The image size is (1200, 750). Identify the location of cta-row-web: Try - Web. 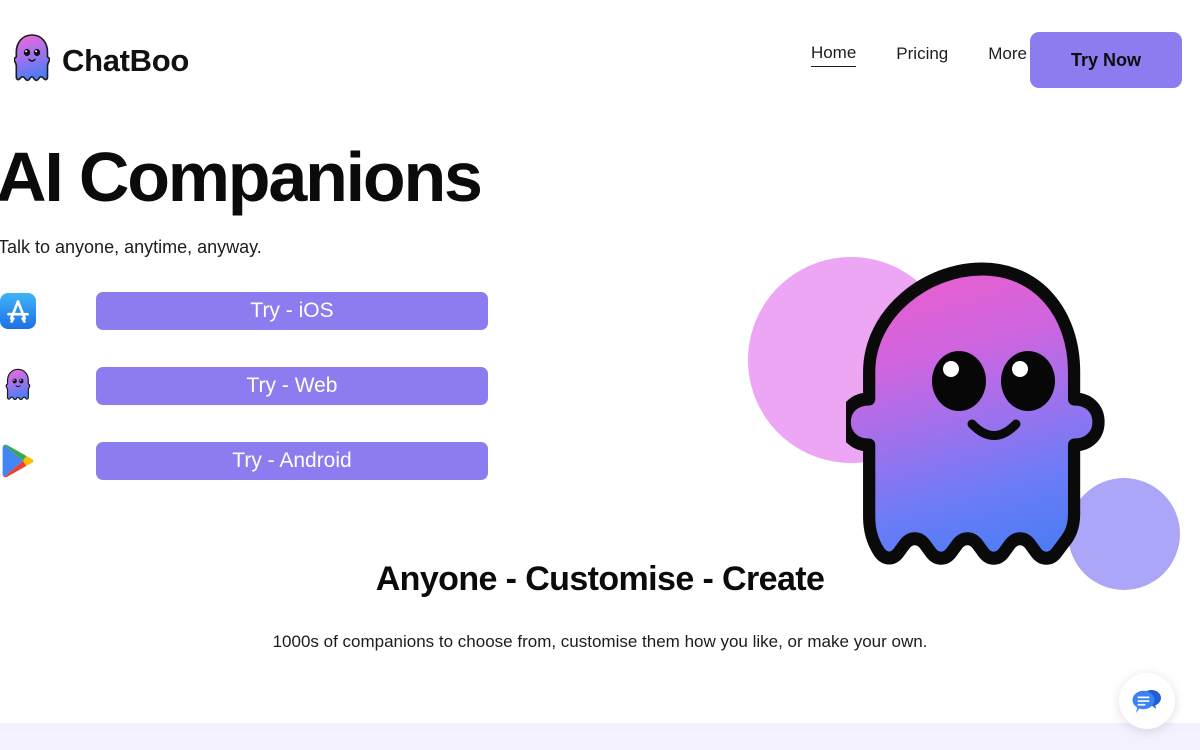
(310, 386).